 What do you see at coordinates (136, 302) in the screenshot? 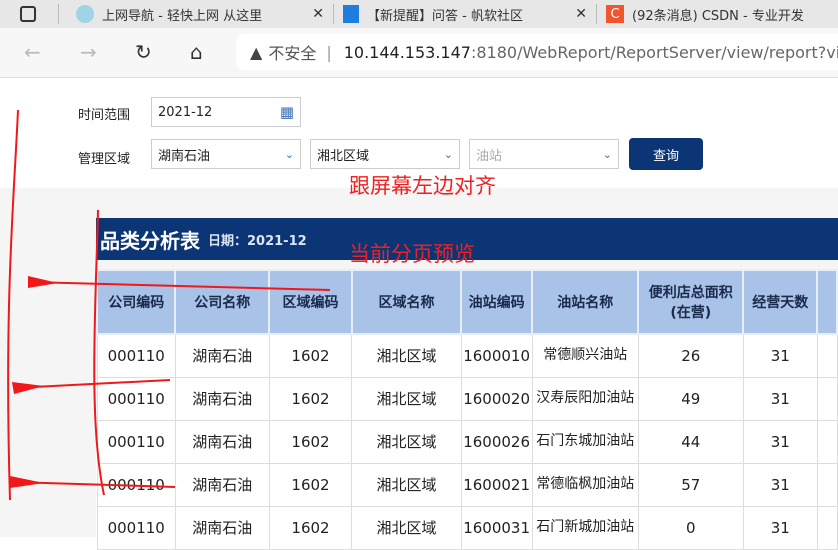
I see `column-header: 公司编码` at bounding box center [136, 302].